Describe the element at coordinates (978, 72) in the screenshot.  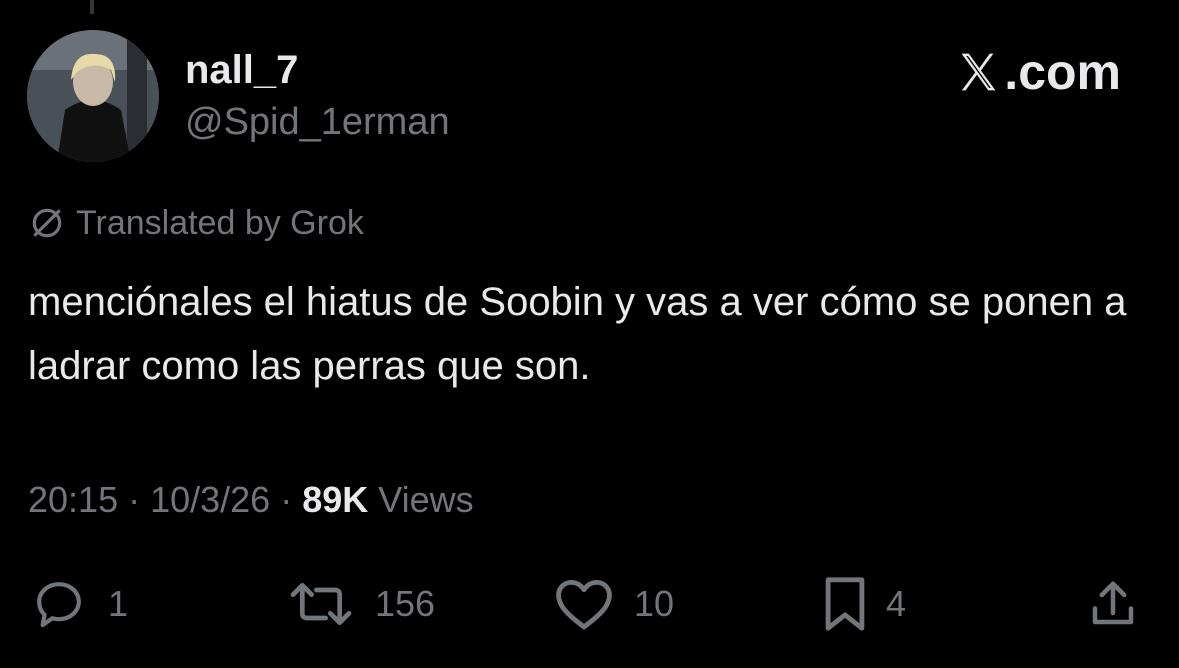
I see `x-logo-icon` at that location.